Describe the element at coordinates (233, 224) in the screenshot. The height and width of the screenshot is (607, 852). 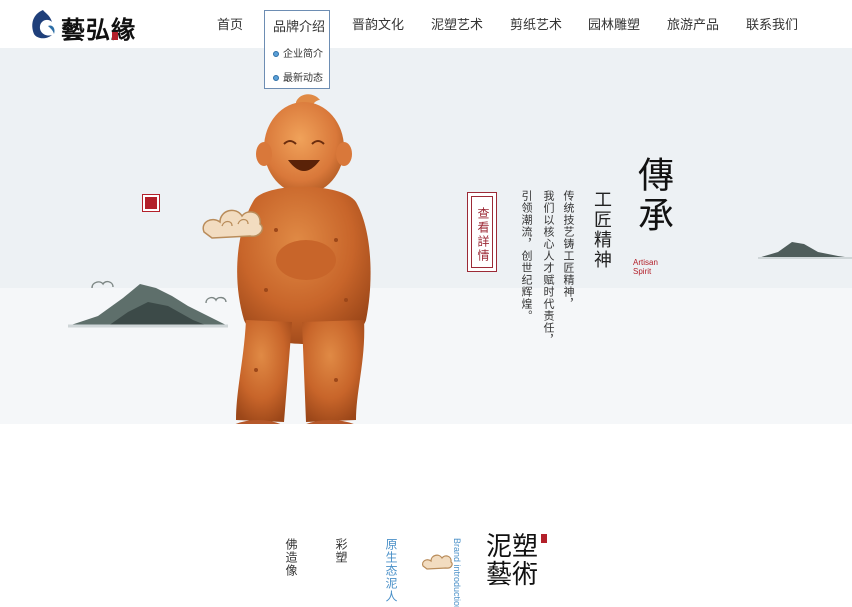
I see `golden-cloud-icon` at that location.